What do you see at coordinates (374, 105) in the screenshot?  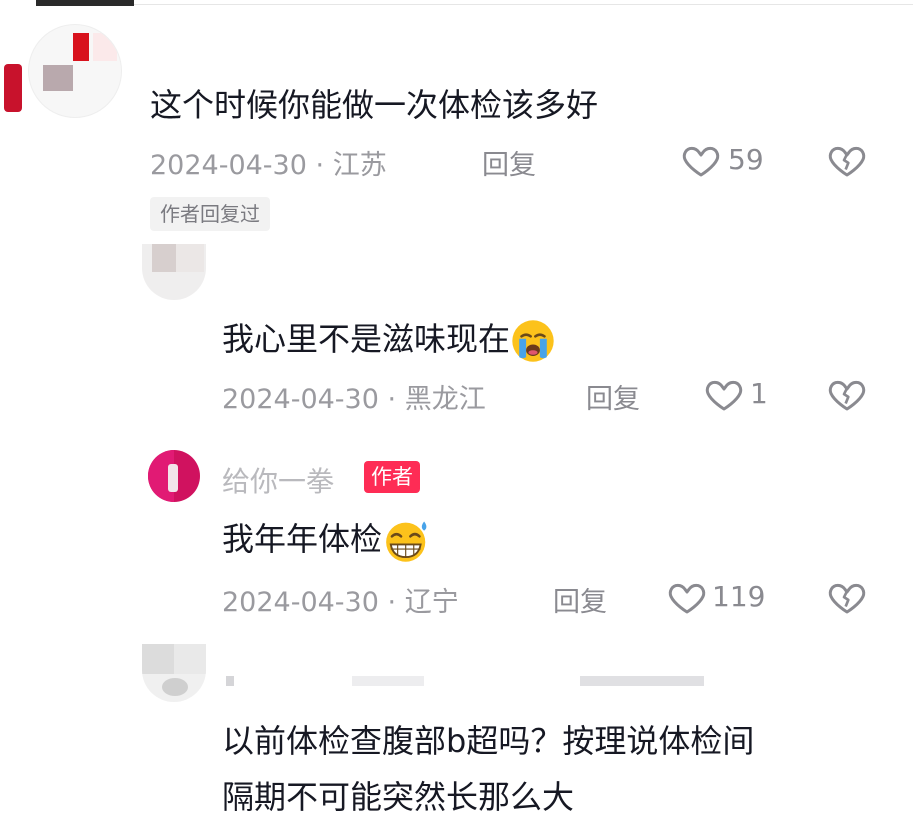 I see `comment-text: 这个时候你能做一次体检该多好` at bounding box center [374, 105].